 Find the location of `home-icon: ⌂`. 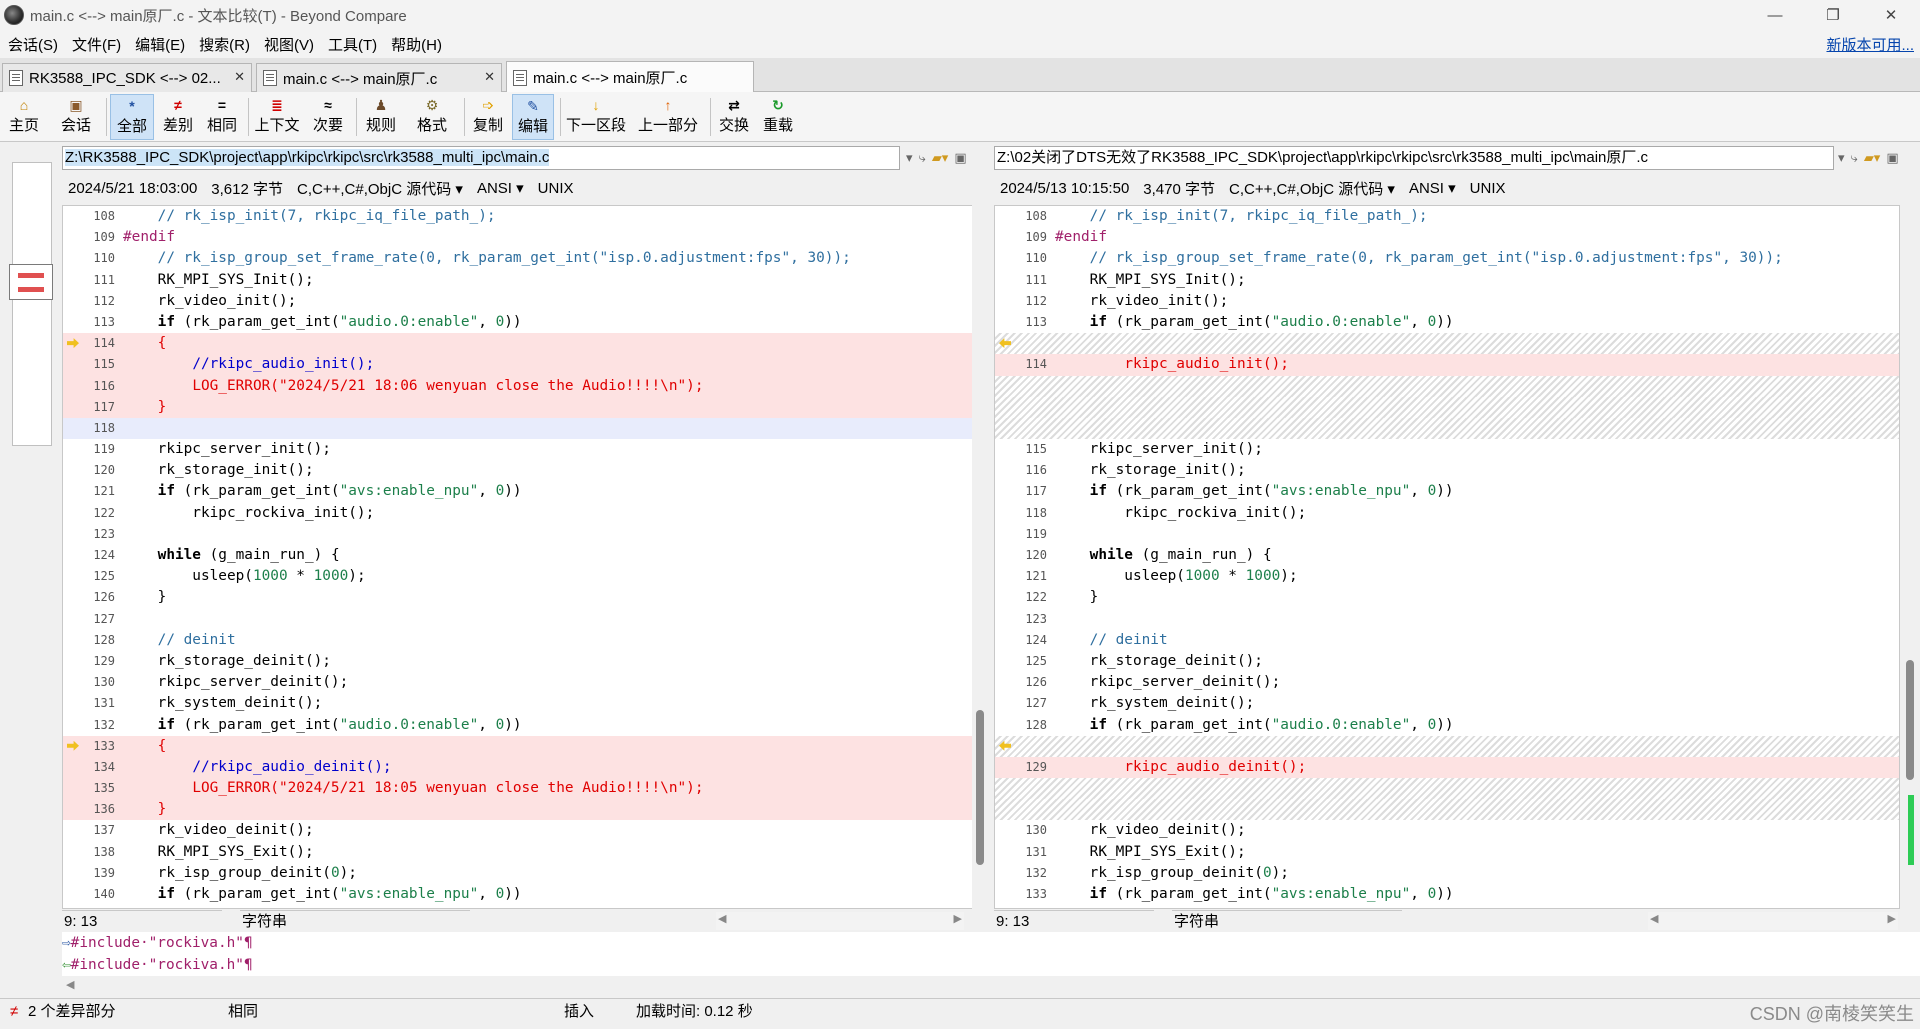

home-icon: ⌂ is located at coordinates (24, 105).